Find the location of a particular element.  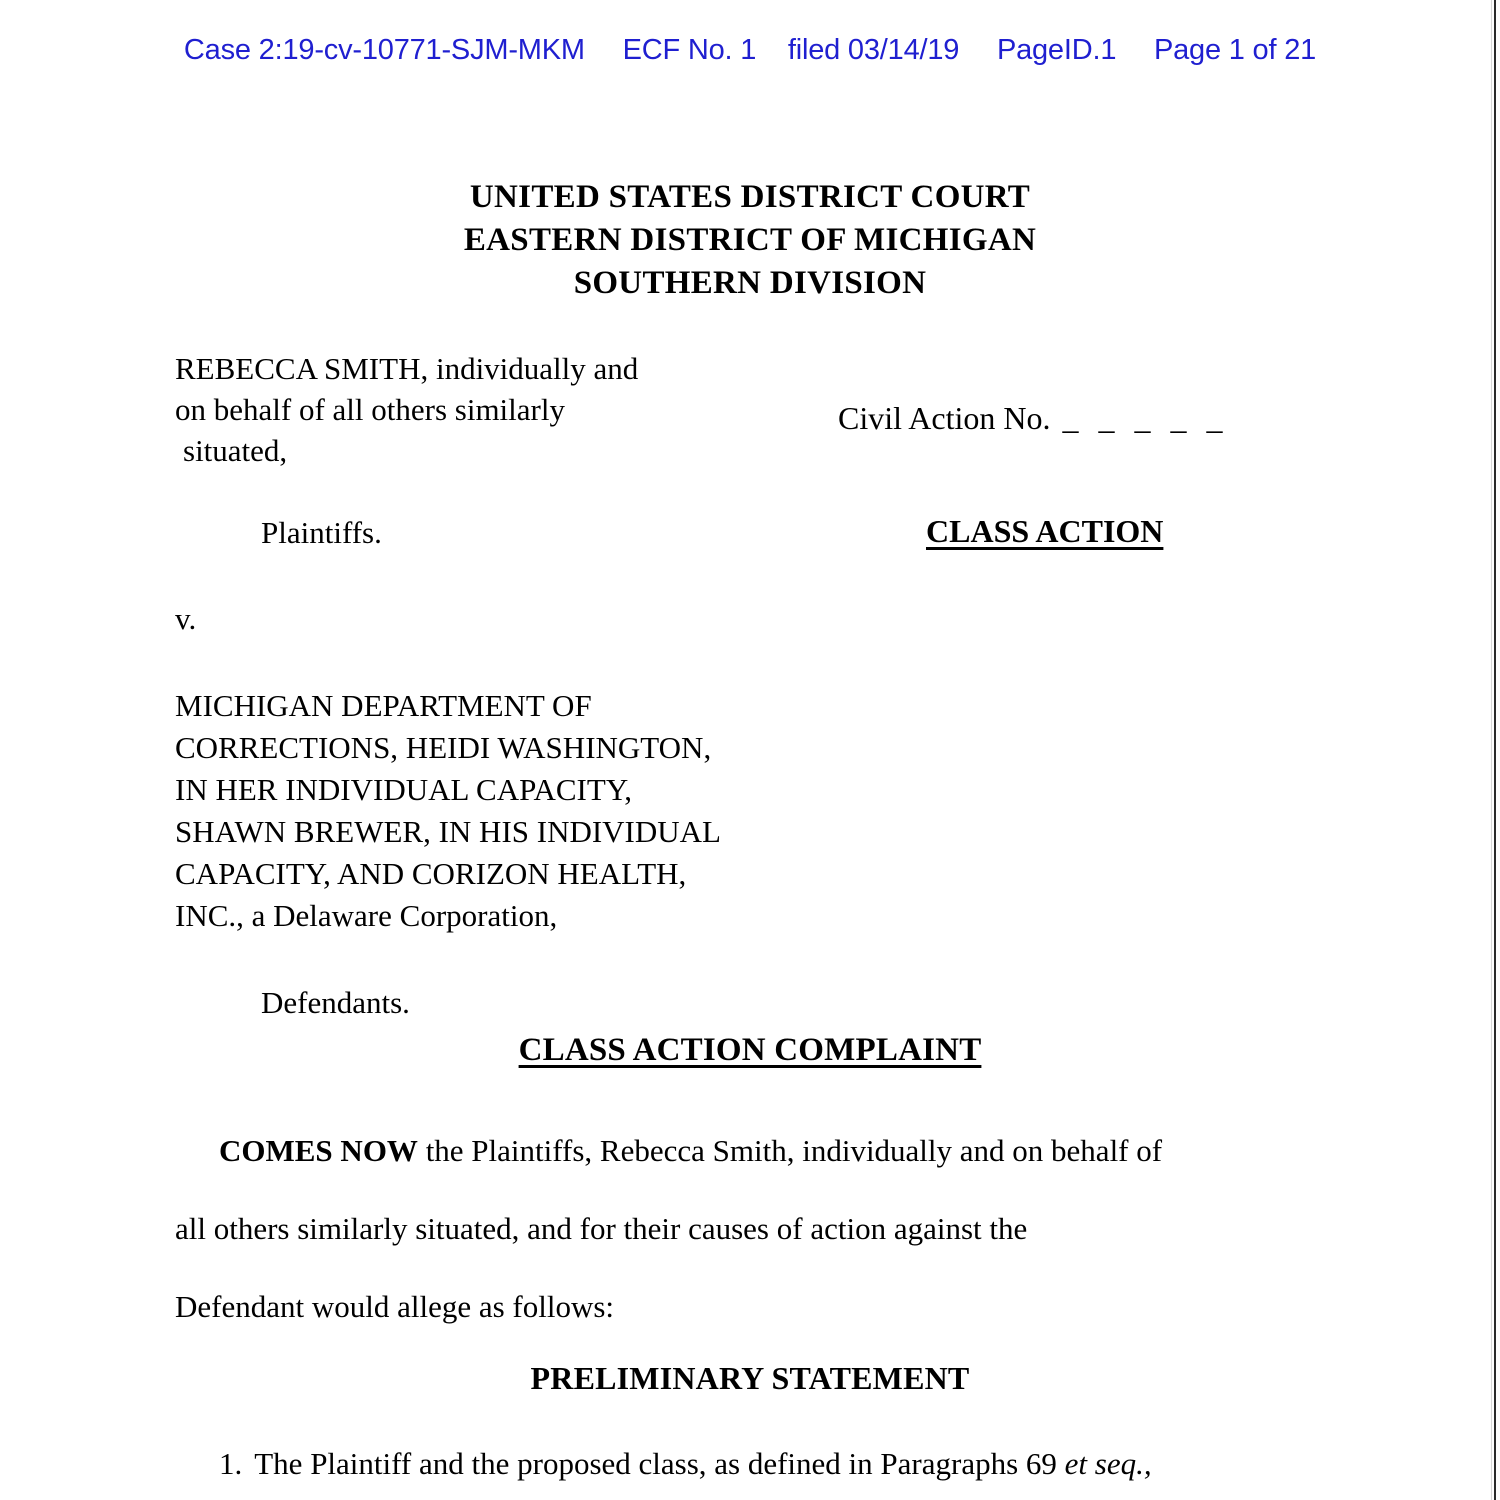

ecf-page-count: Page 1 of 21 is located at coordinates (1235, 50).